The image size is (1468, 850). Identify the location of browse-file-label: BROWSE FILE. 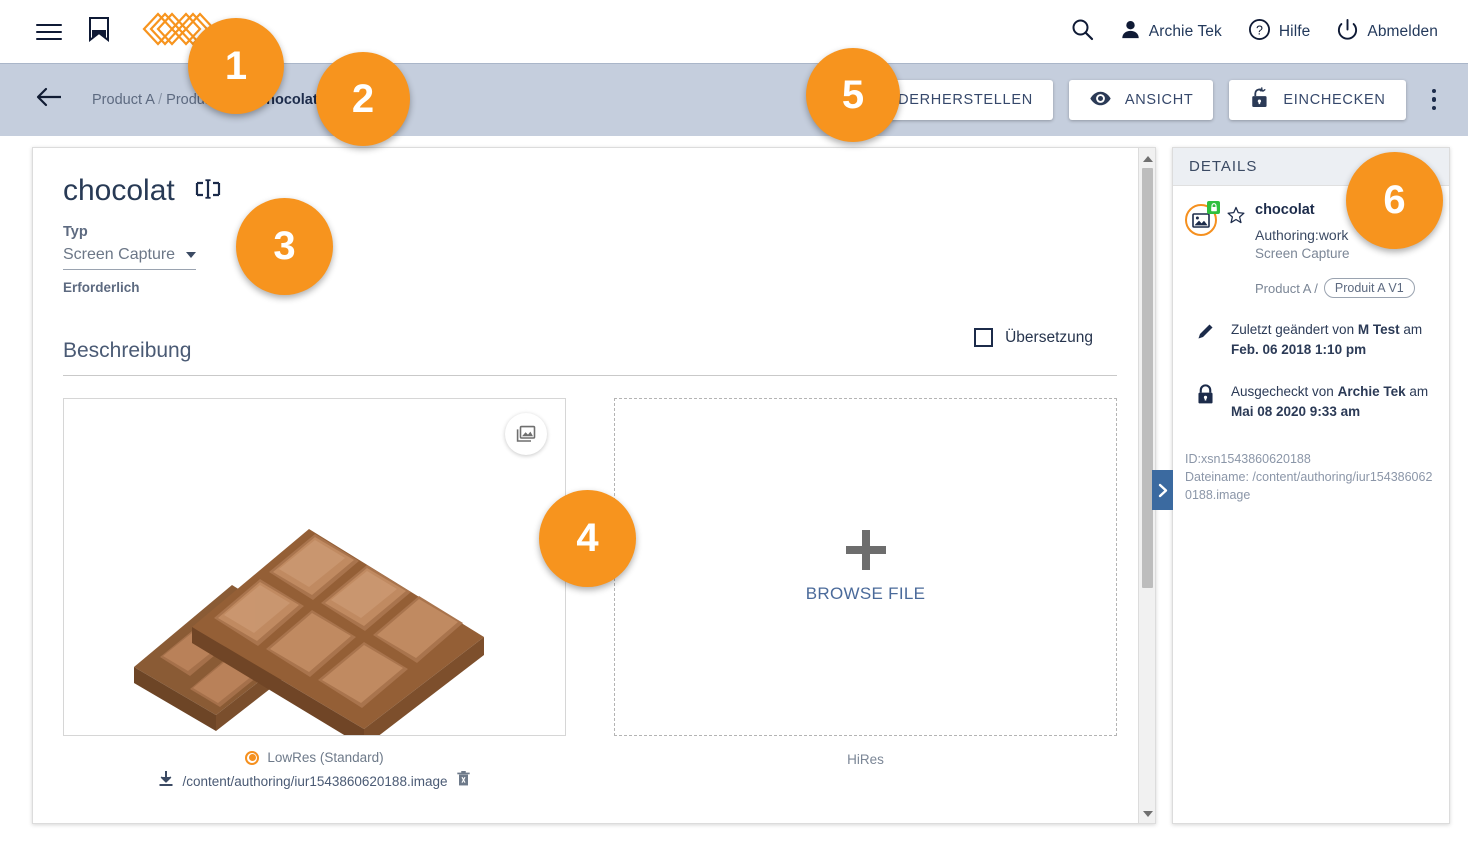
(865, 593).